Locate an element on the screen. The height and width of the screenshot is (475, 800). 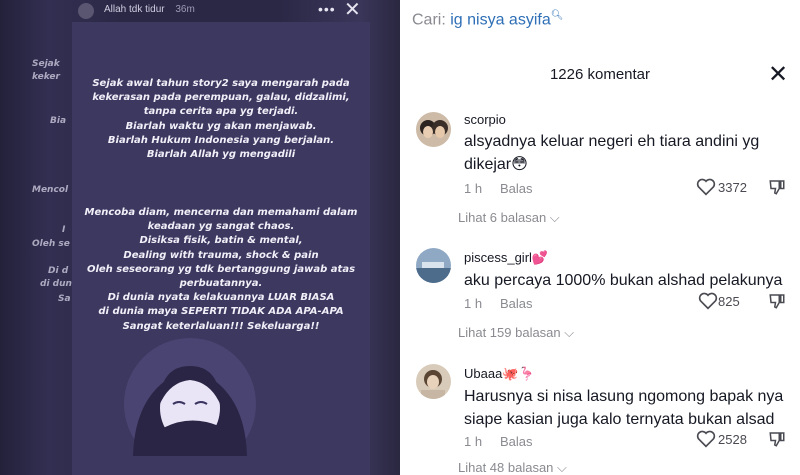
story-line: perbuatannya. is located at coordinates (221, 284).